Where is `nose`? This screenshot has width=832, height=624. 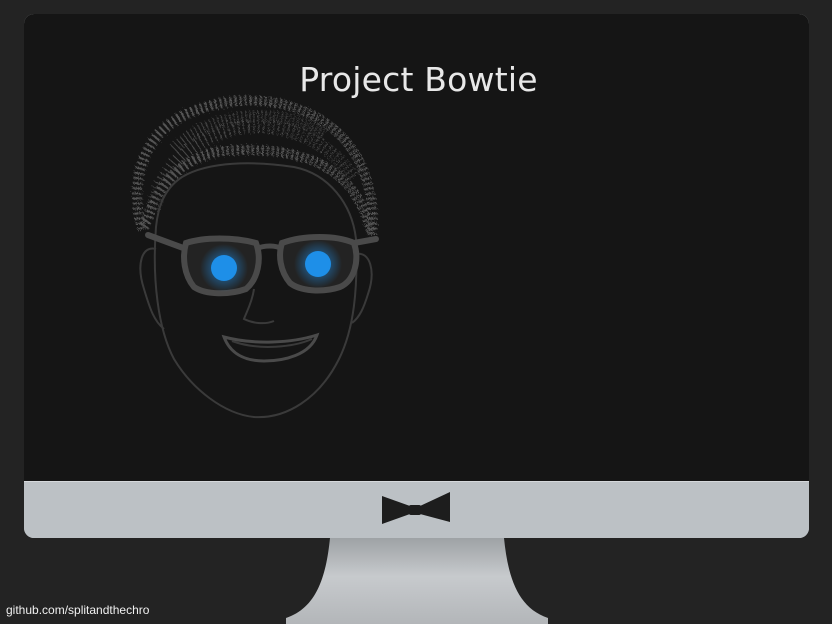 nose is located at coordinates (258, 306).